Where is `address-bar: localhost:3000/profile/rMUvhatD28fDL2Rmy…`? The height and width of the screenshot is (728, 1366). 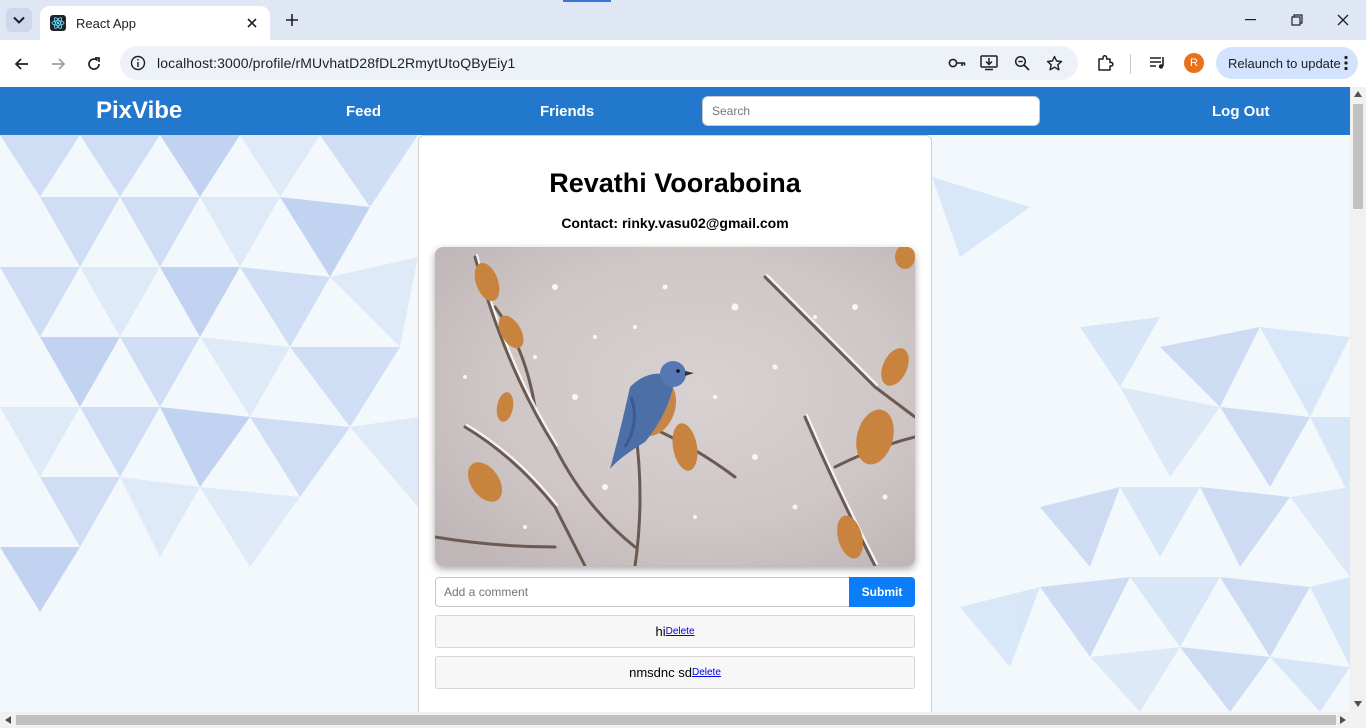
address-bar: localhost:3000/profile/rMUvhatD28fDL2Rmy… is located at coordinates (599, 63).